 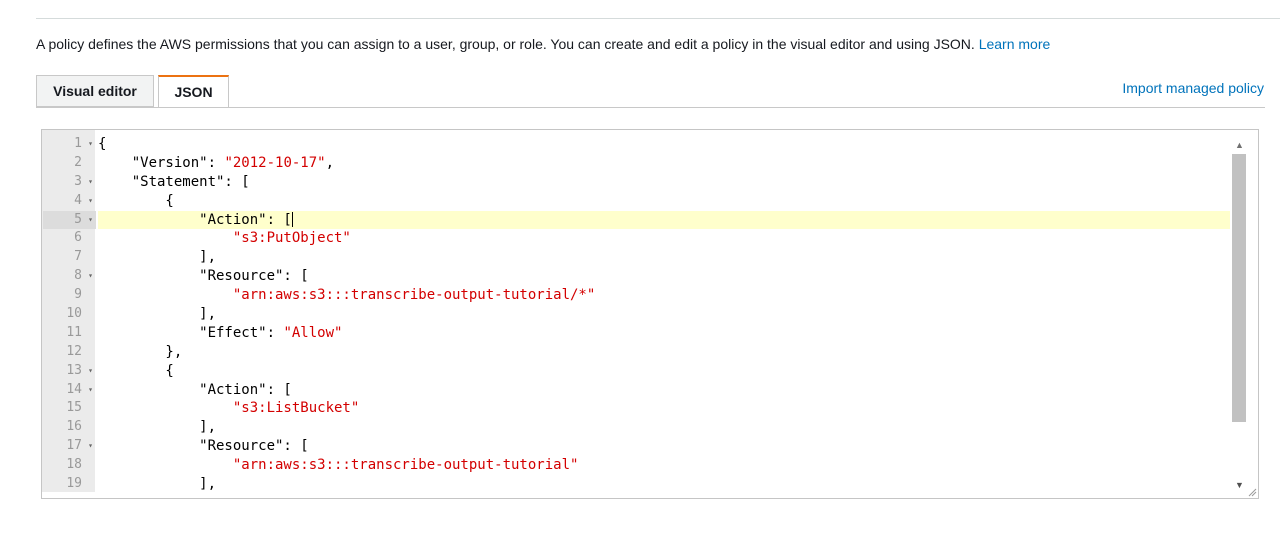 I want to click on line-number-text: 2, so click(x=78, y=162).